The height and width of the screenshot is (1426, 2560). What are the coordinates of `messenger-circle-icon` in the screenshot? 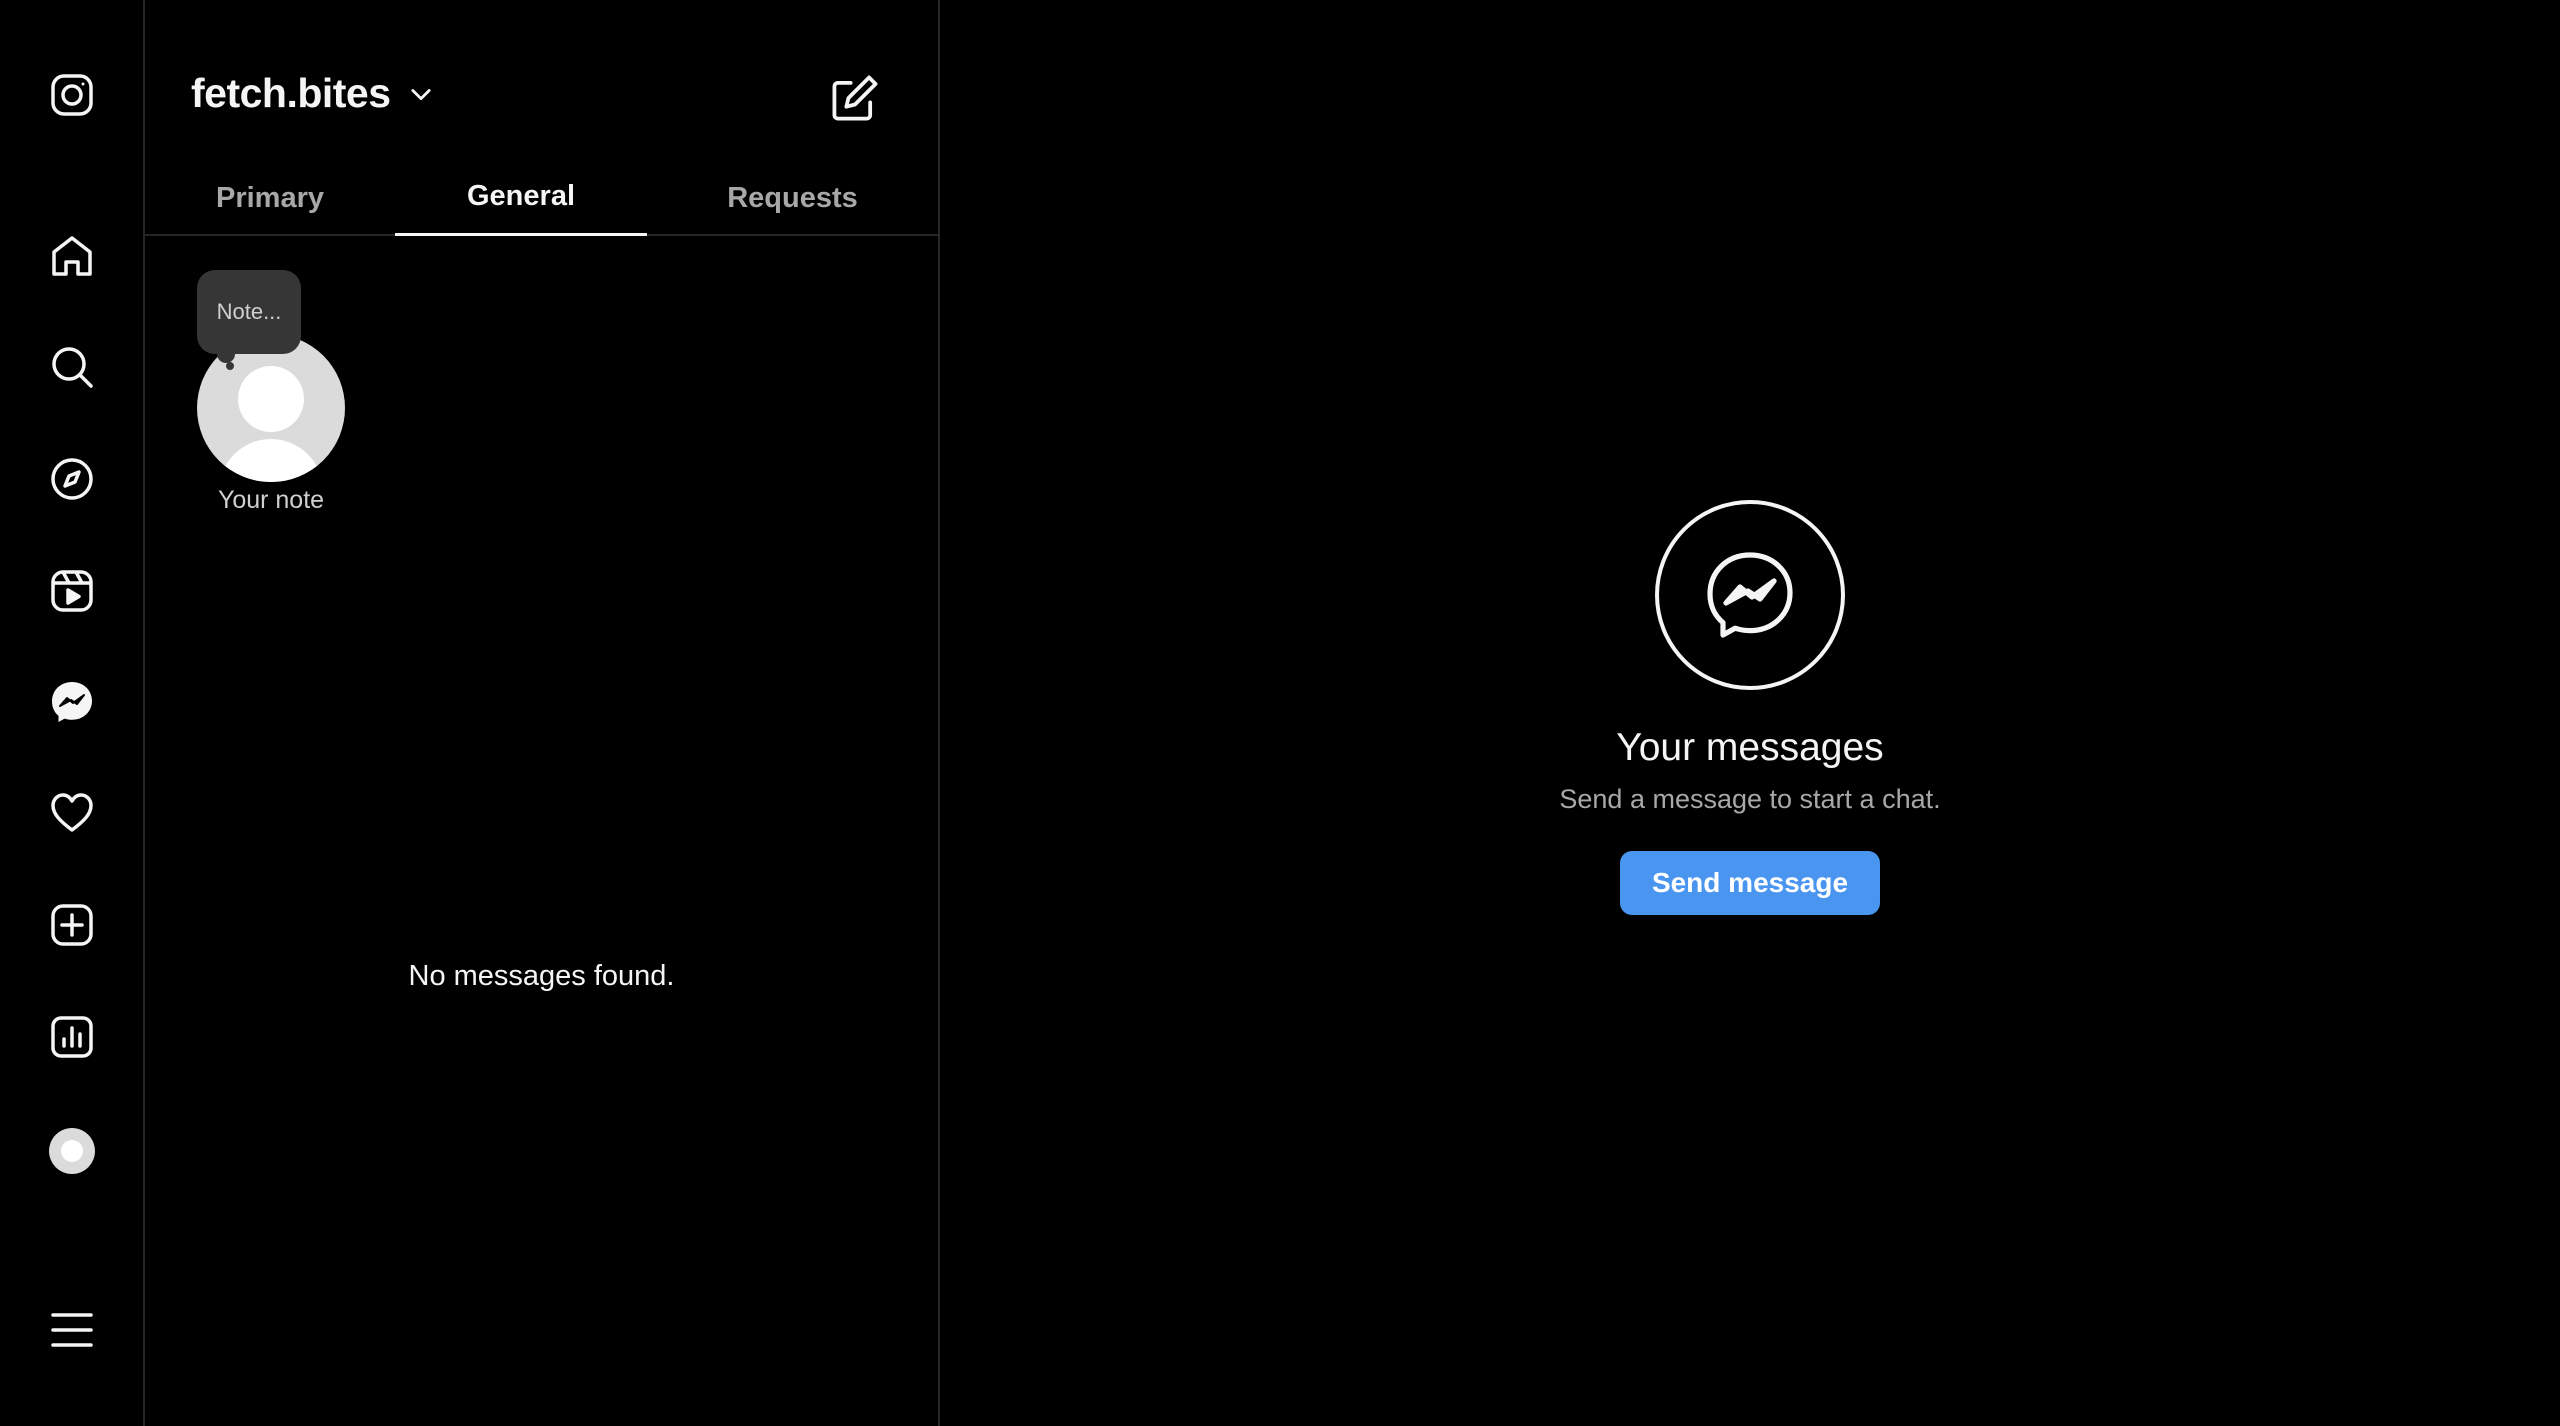 It's located at (1750, 595).